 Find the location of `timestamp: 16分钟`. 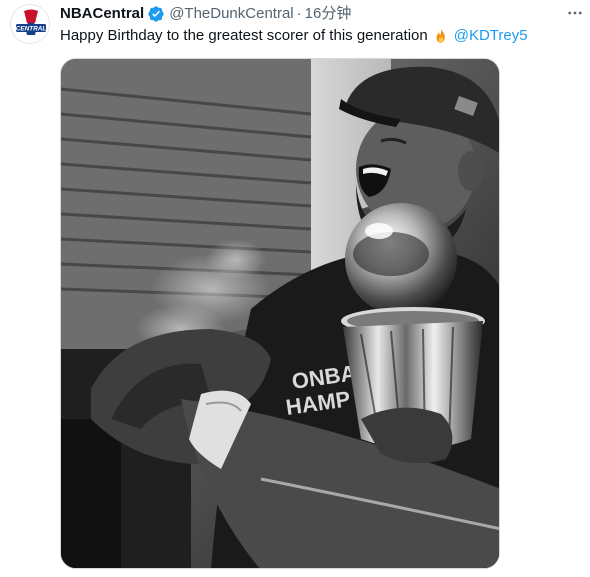

timestamp: 16分钟 is located at coordinates (328, 14).